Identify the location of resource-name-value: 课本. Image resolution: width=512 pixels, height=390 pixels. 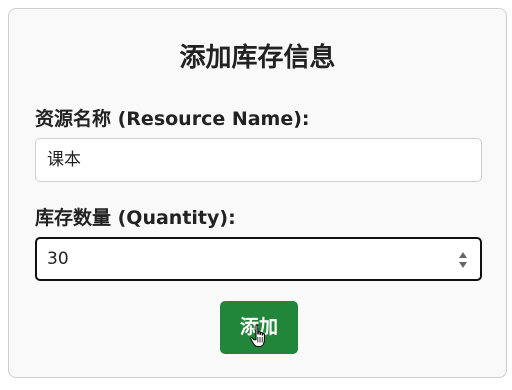
(64, 160).